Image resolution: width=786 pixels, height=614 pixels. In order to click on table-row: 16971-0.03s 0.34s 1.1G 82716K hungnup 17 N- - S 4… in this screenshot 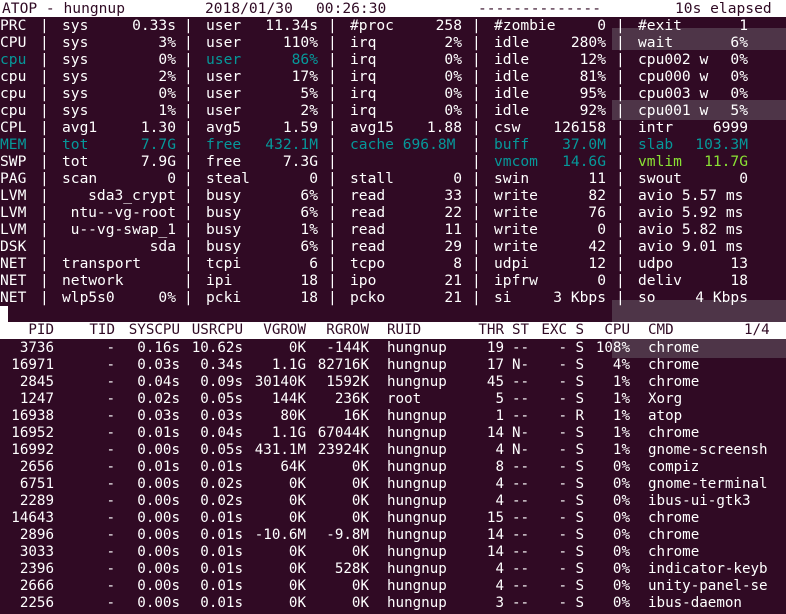, I will do `click(393, 365)`.